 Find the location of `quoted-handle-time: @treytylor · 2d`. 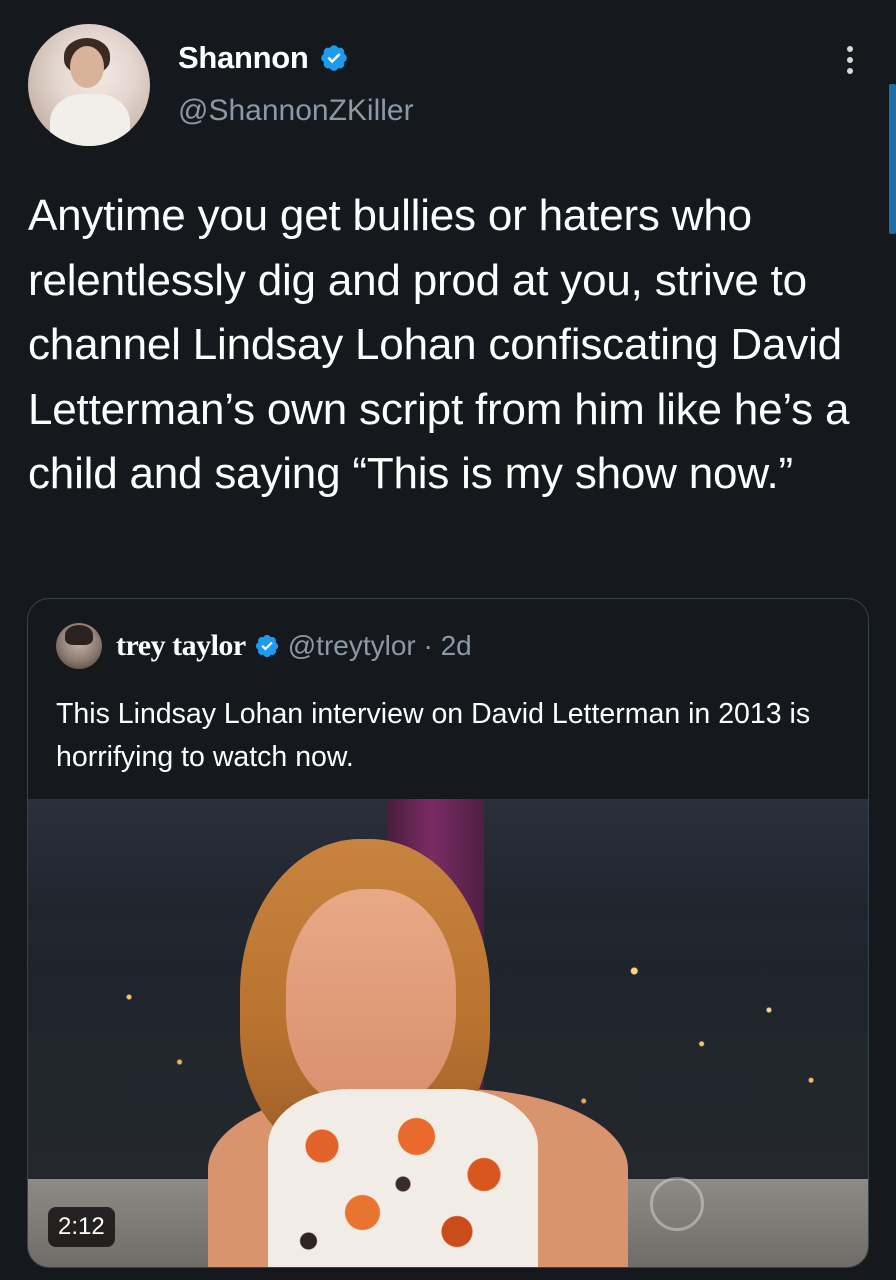

quoted-handle-time: @treytylor · 2d is located at coordinates (380, 646).